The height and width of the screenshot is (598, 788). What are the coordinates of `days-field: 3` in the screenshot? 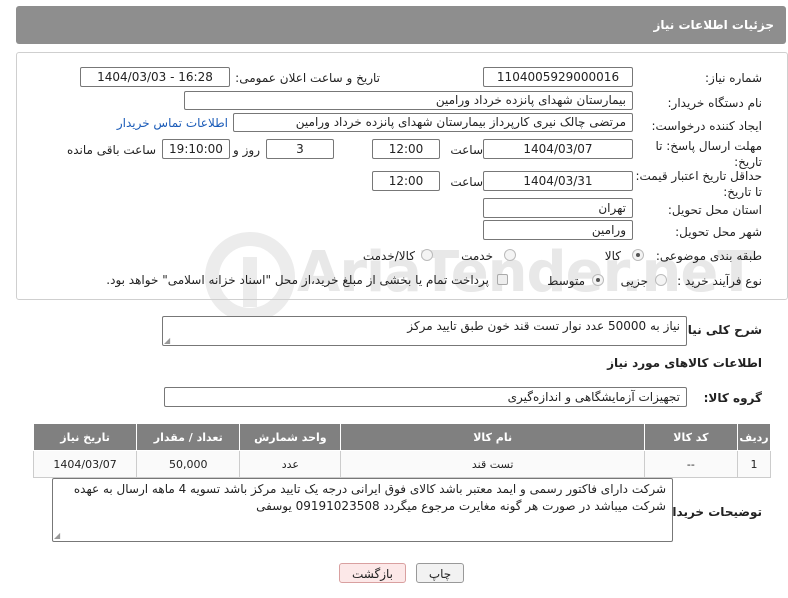 It's located at (300, 149).